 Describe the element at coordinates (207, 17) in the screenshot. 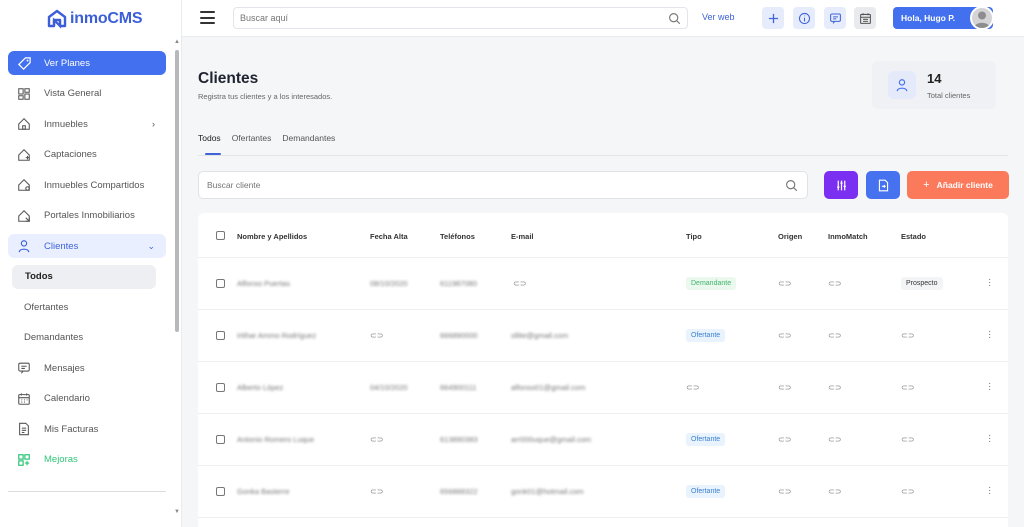

I see `menu-icon` at that location.